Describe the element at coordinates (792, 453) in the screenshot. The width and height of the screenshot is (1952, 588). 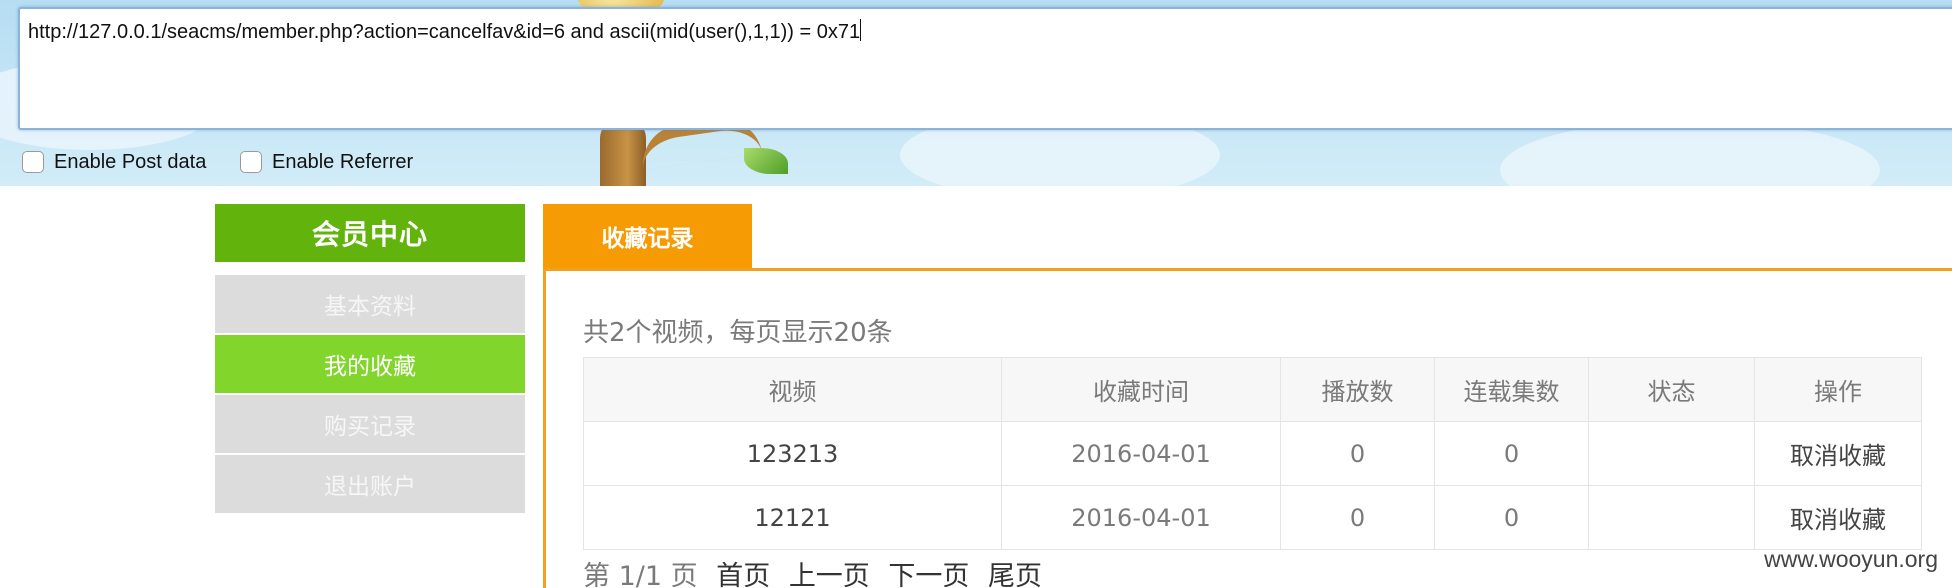
I see `video-title-link: 123213` at that location.